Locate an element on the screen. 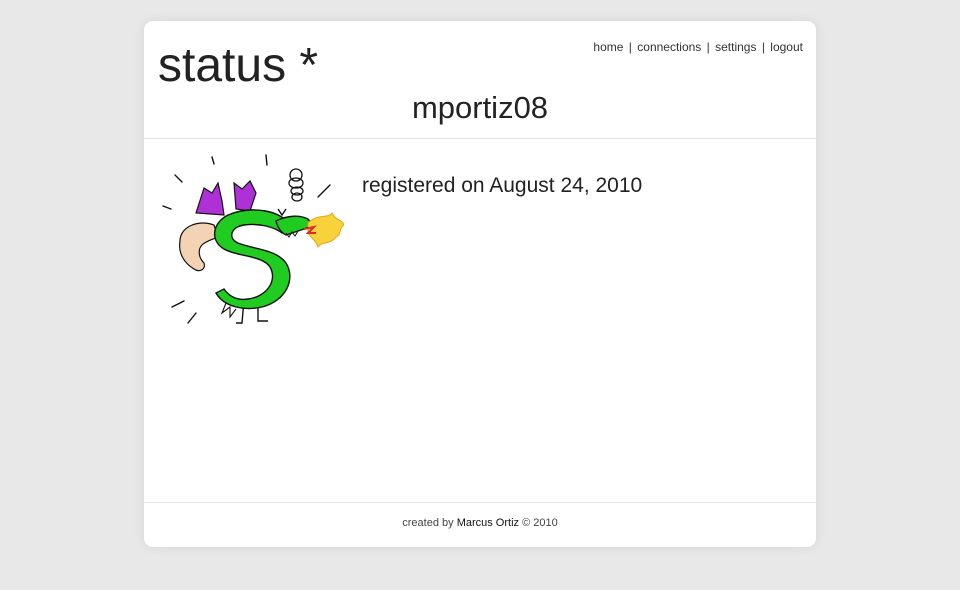  footer-prefix: created by is located at coordinates (429, 523).